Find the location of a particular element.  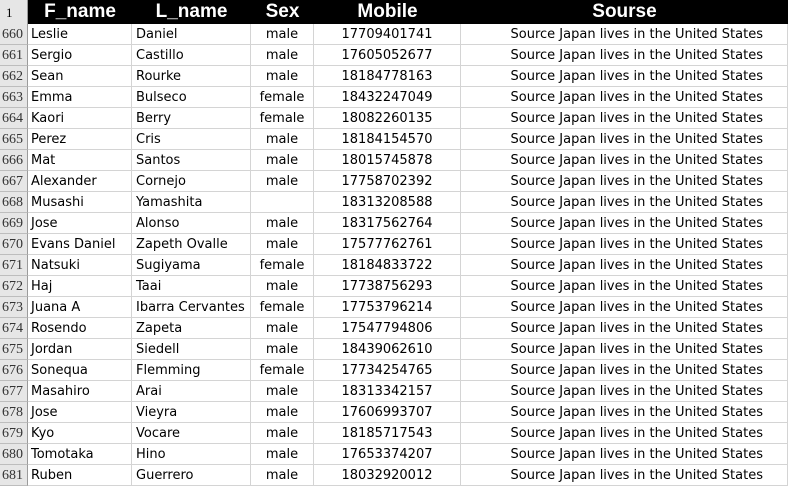

f-name-cell: Natsuki is located at coordinates (80, 265).